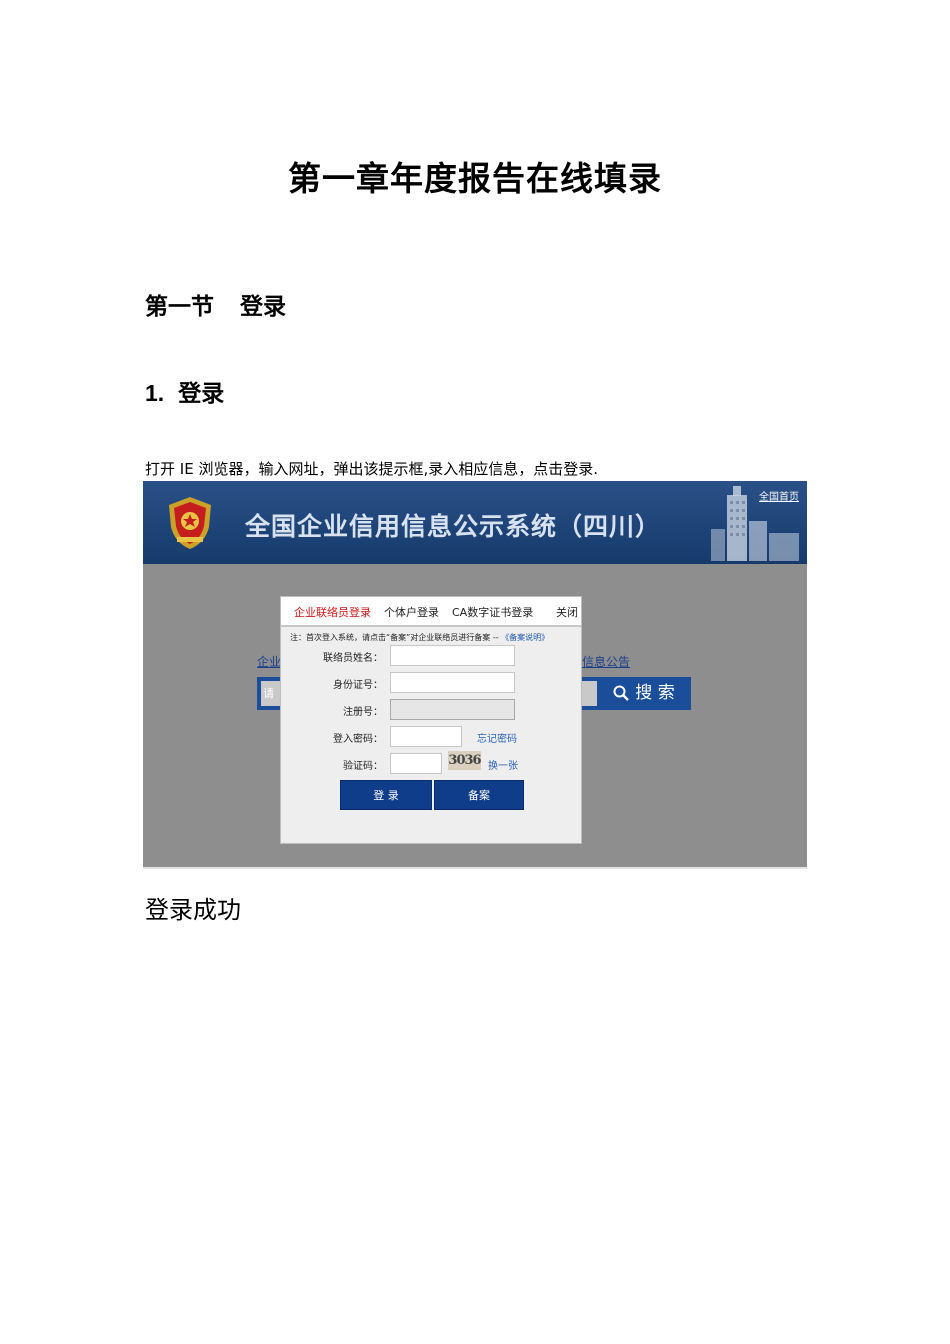  I want to click on section-title: 登录, so click(263, 307).